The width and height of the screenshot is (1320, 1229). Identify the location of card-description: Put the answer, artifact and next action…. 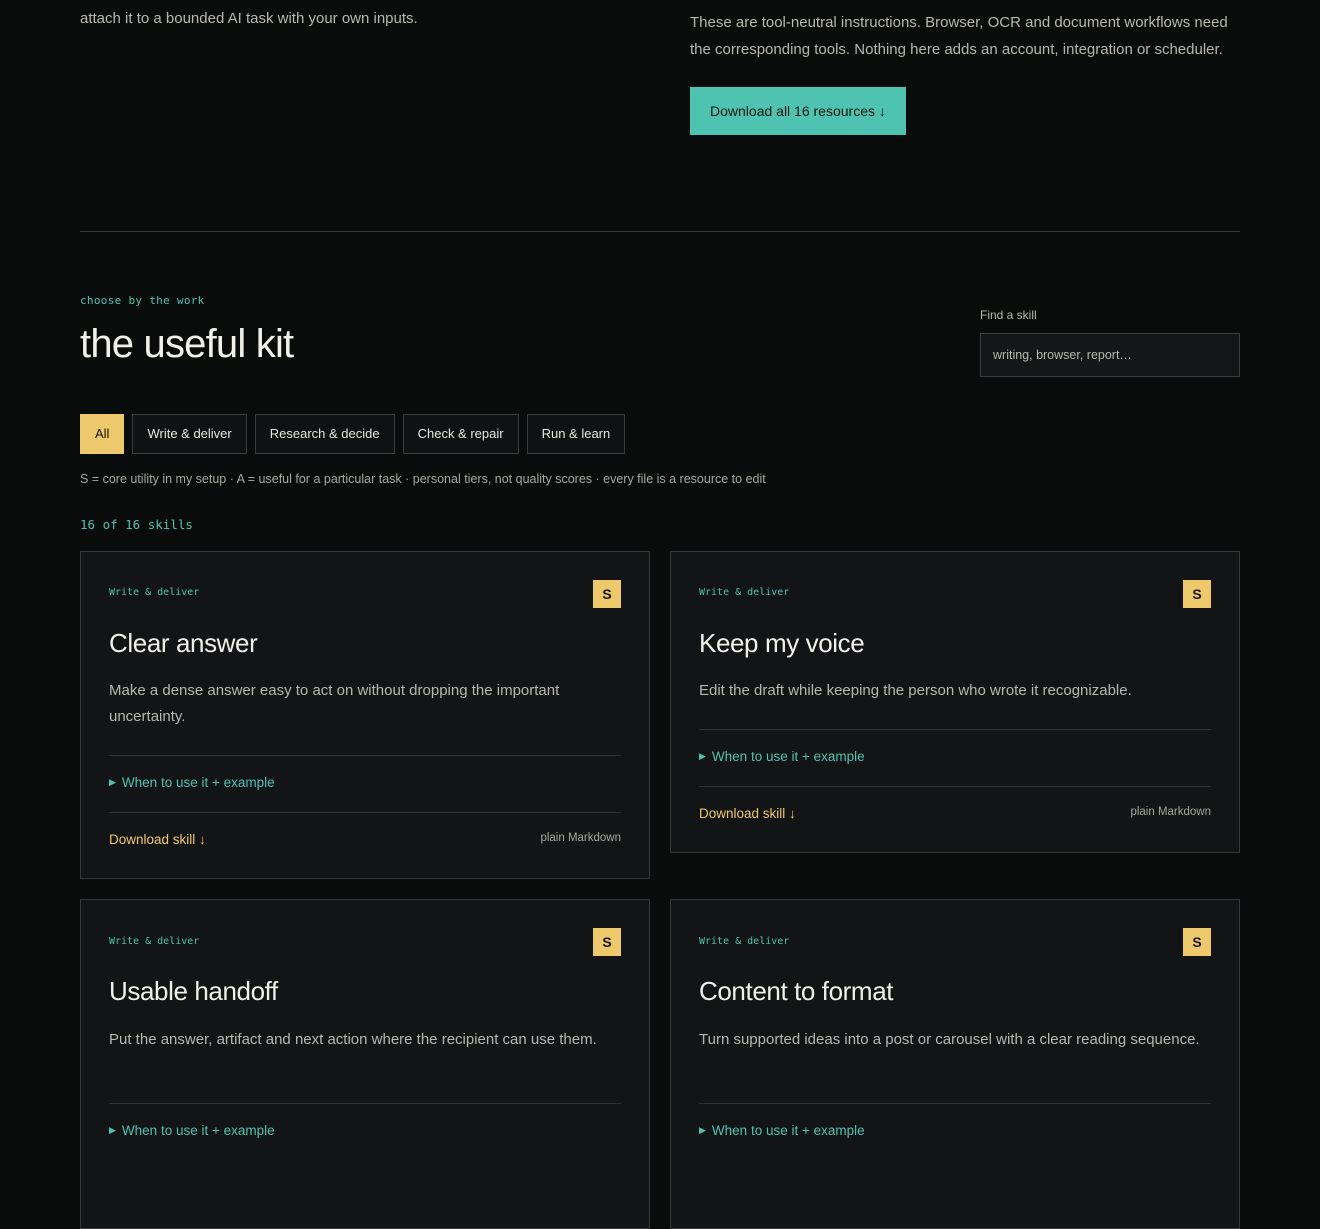
(353, 1039).